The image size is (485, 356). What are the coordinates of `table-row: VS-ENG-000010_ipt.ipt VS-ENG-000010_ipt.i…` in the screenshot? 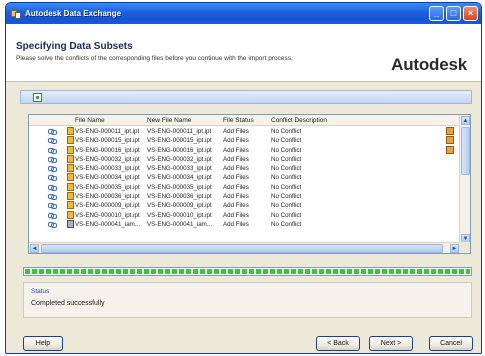 It's located at (244, 215).